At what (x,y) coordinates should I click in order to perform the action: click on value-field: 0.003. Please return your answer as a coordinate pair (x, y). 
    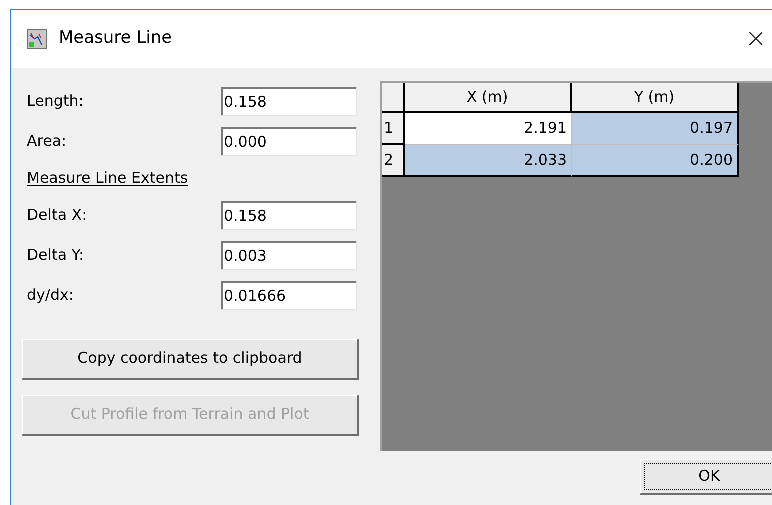
    Looking at the image, I should click on (289, 255).